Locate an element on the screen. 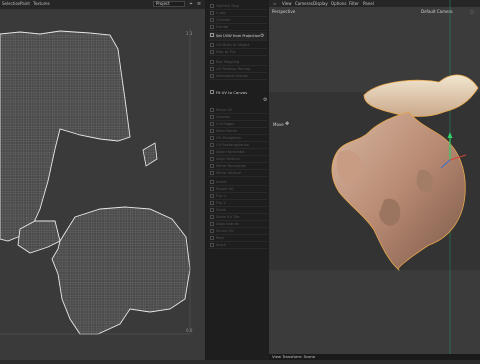 The height and width of the screenshot is (364, 480). cmd-dim-c-15: Scale UV Tile is located at coordinates (238, 217).